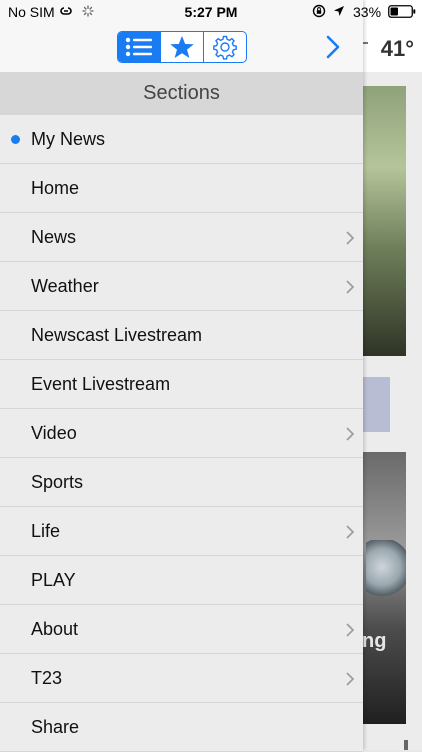 The width and height of the screenshot is (422, 752). Describe the element at coordinates (181, 237) in the screenshot. I see `menu-item-news: News` at that location.